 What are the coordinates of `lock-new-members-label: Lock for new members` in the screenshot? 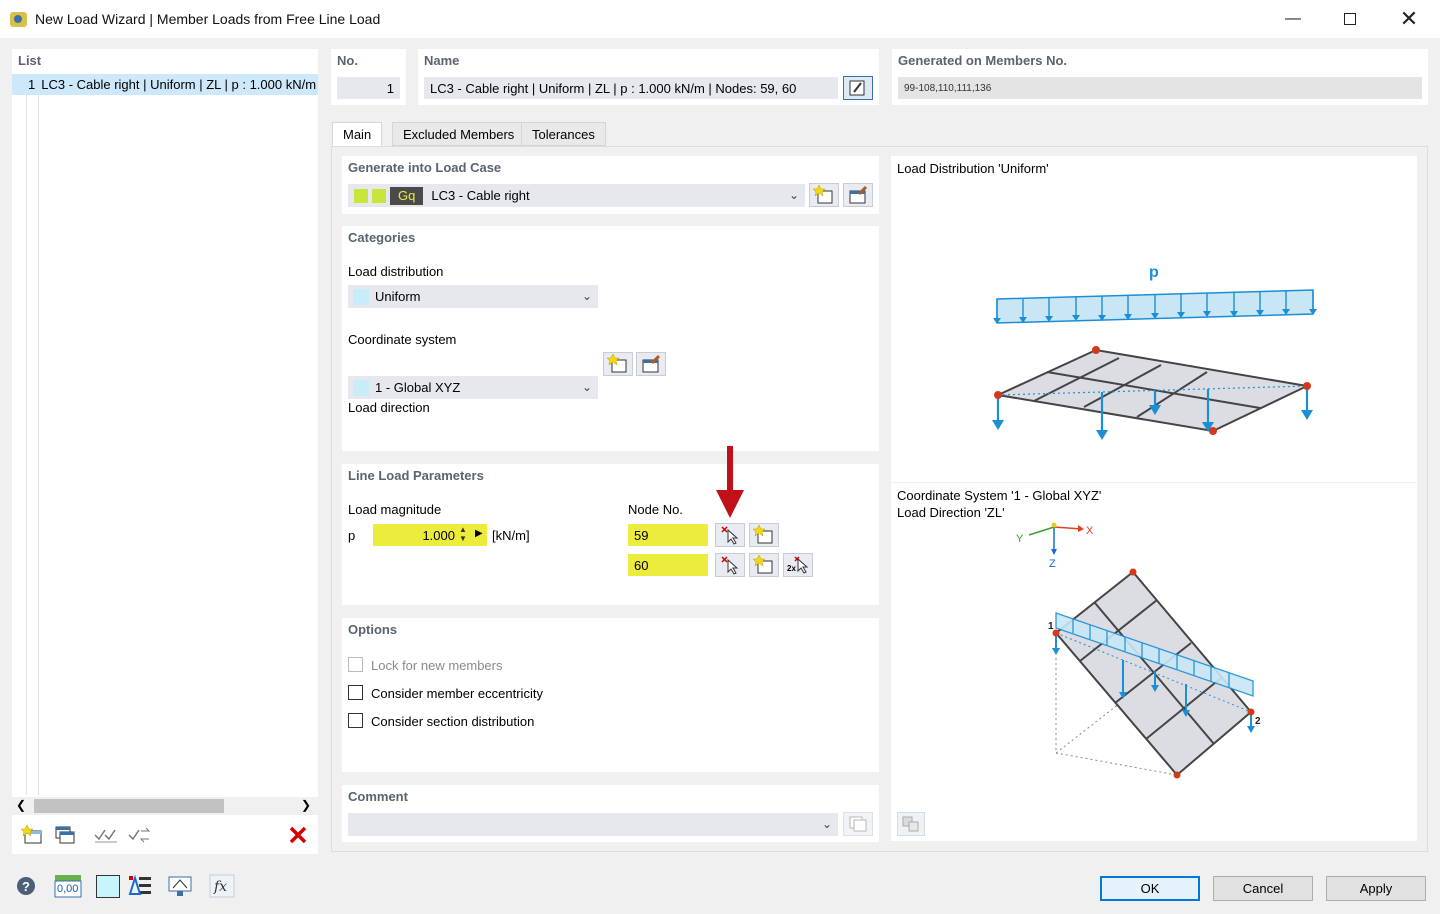 It's located at (437, 665).